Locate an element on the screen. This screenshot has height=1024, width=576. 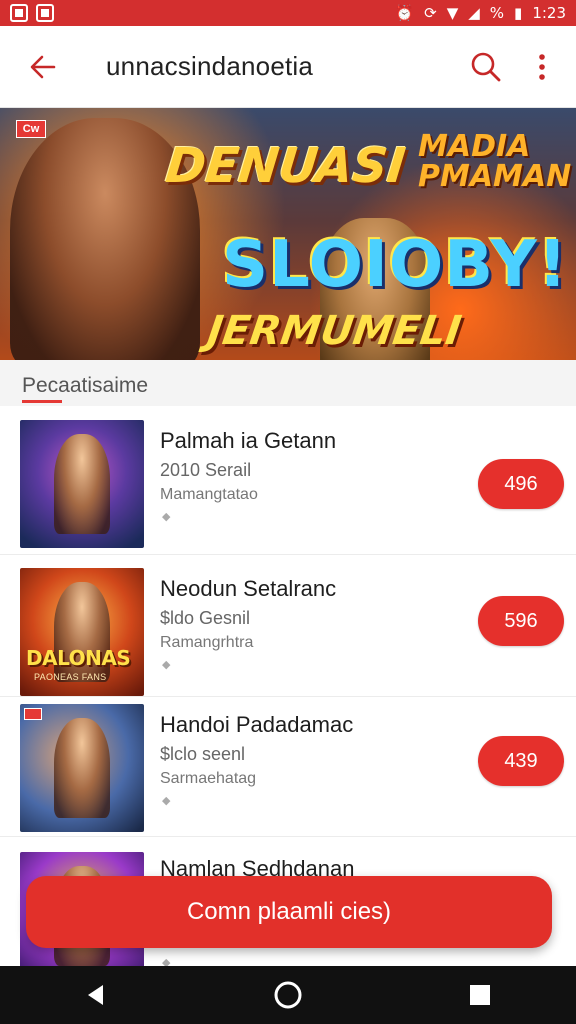
item-meta: Sarmaehatag is located at coordinates (208, 778).